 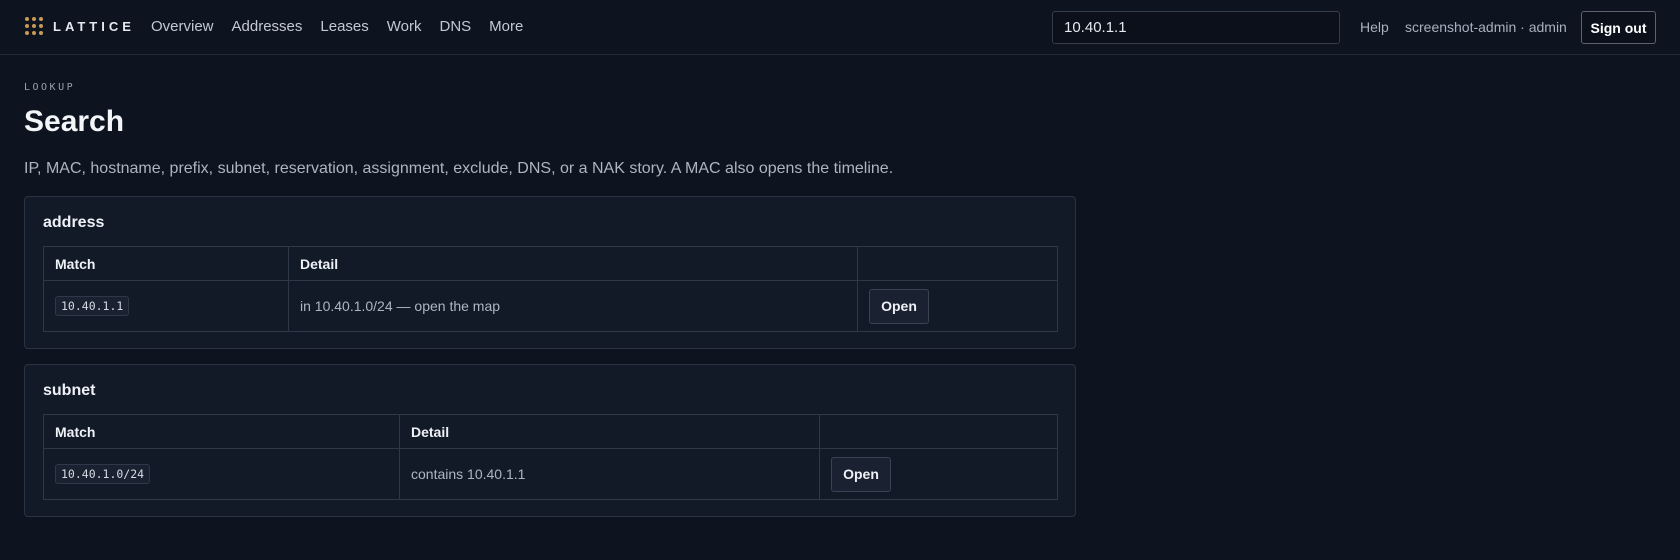 I want to click on match-value: 10.40.1.0/24, so click(x=103, y=474).